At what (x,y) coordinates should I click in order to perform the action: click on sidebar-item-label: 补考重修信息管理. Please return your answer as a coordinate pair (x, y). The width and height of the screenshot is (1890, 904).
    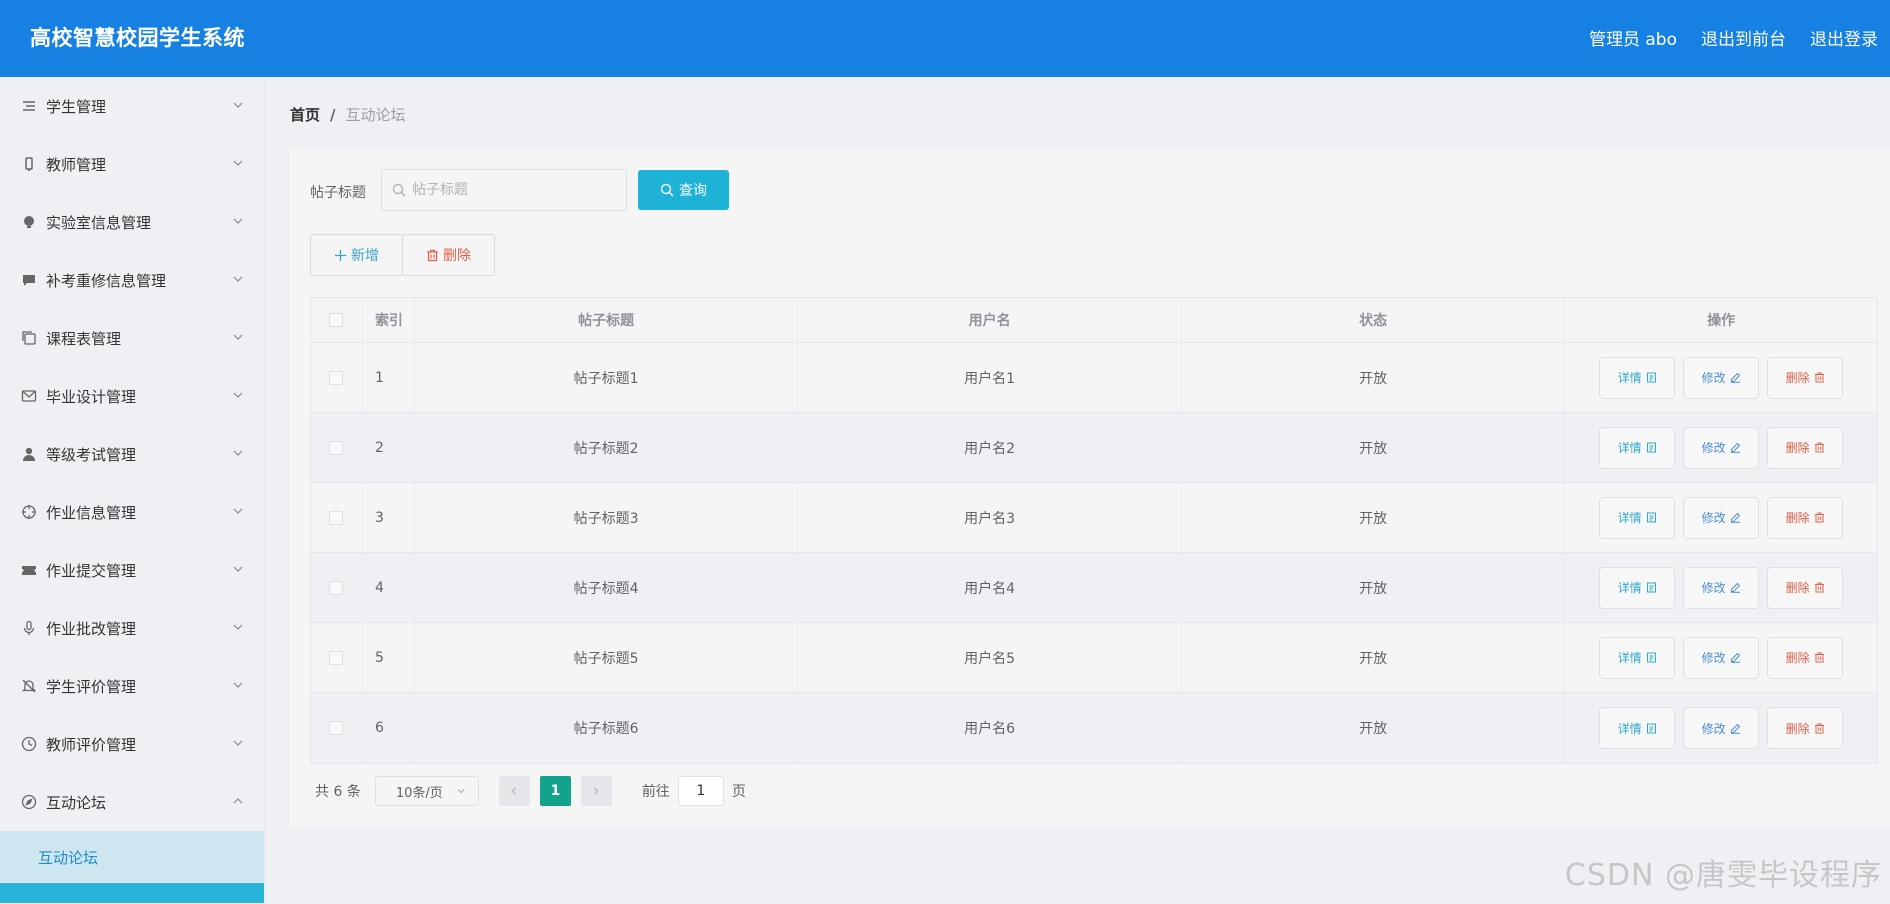
    Looking at the image, I should click on (106, 280).